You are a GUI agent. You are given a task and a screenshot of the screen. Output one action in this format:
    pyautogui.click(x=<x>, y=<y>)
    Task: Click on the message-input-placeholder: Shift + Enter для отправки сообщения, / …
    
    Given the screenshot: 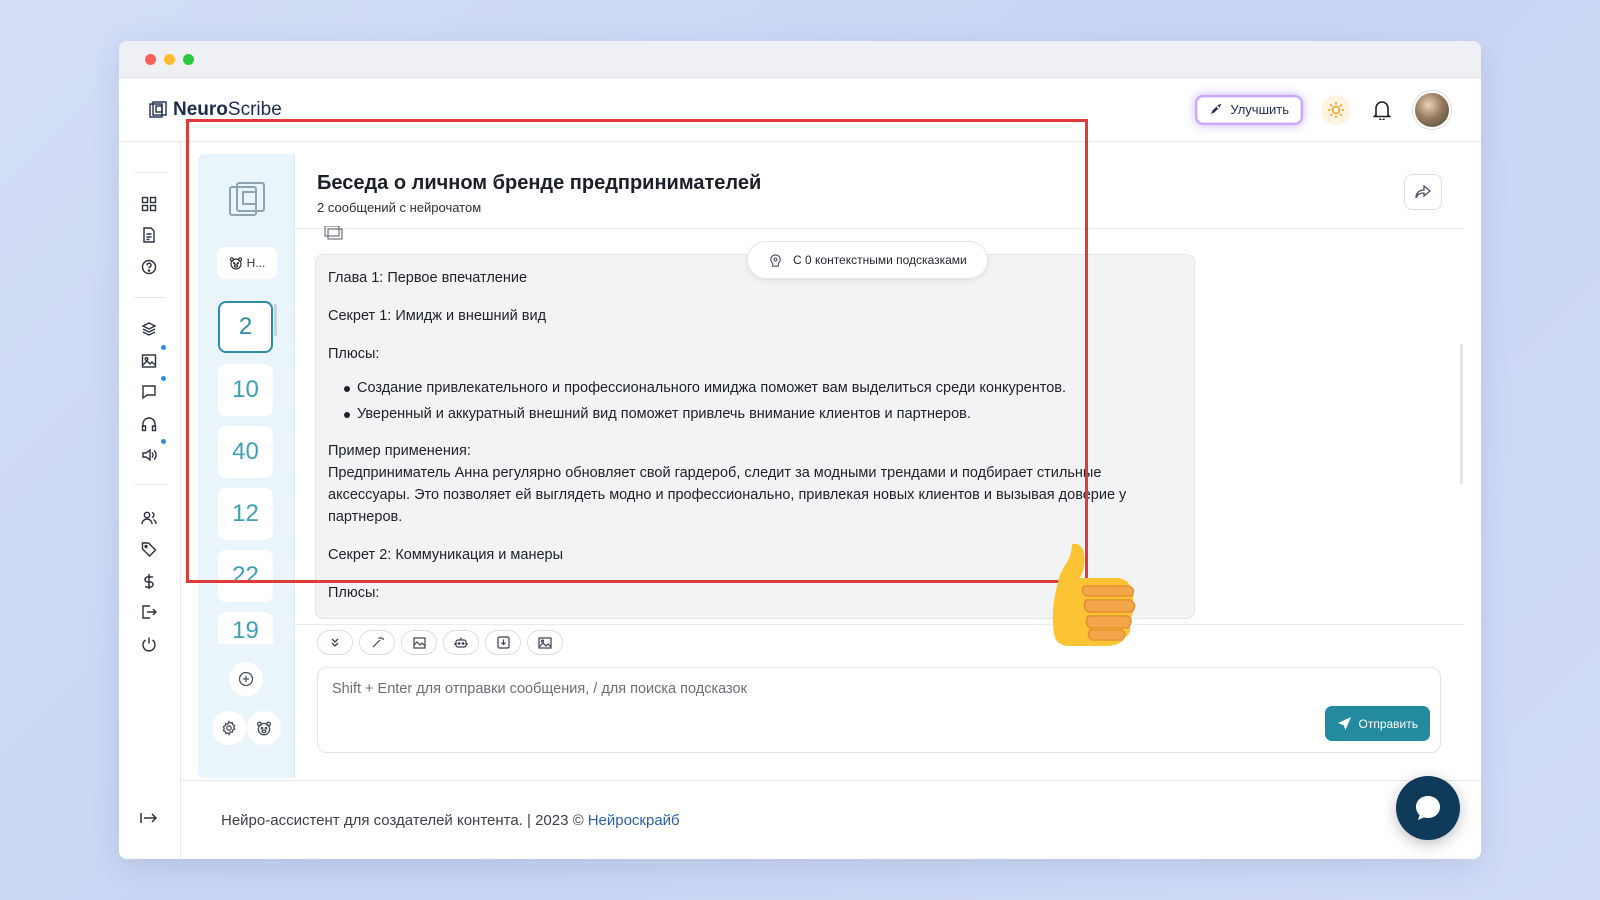 What is the action you would take?
    pyautogui.click(x=539, y=689)
    